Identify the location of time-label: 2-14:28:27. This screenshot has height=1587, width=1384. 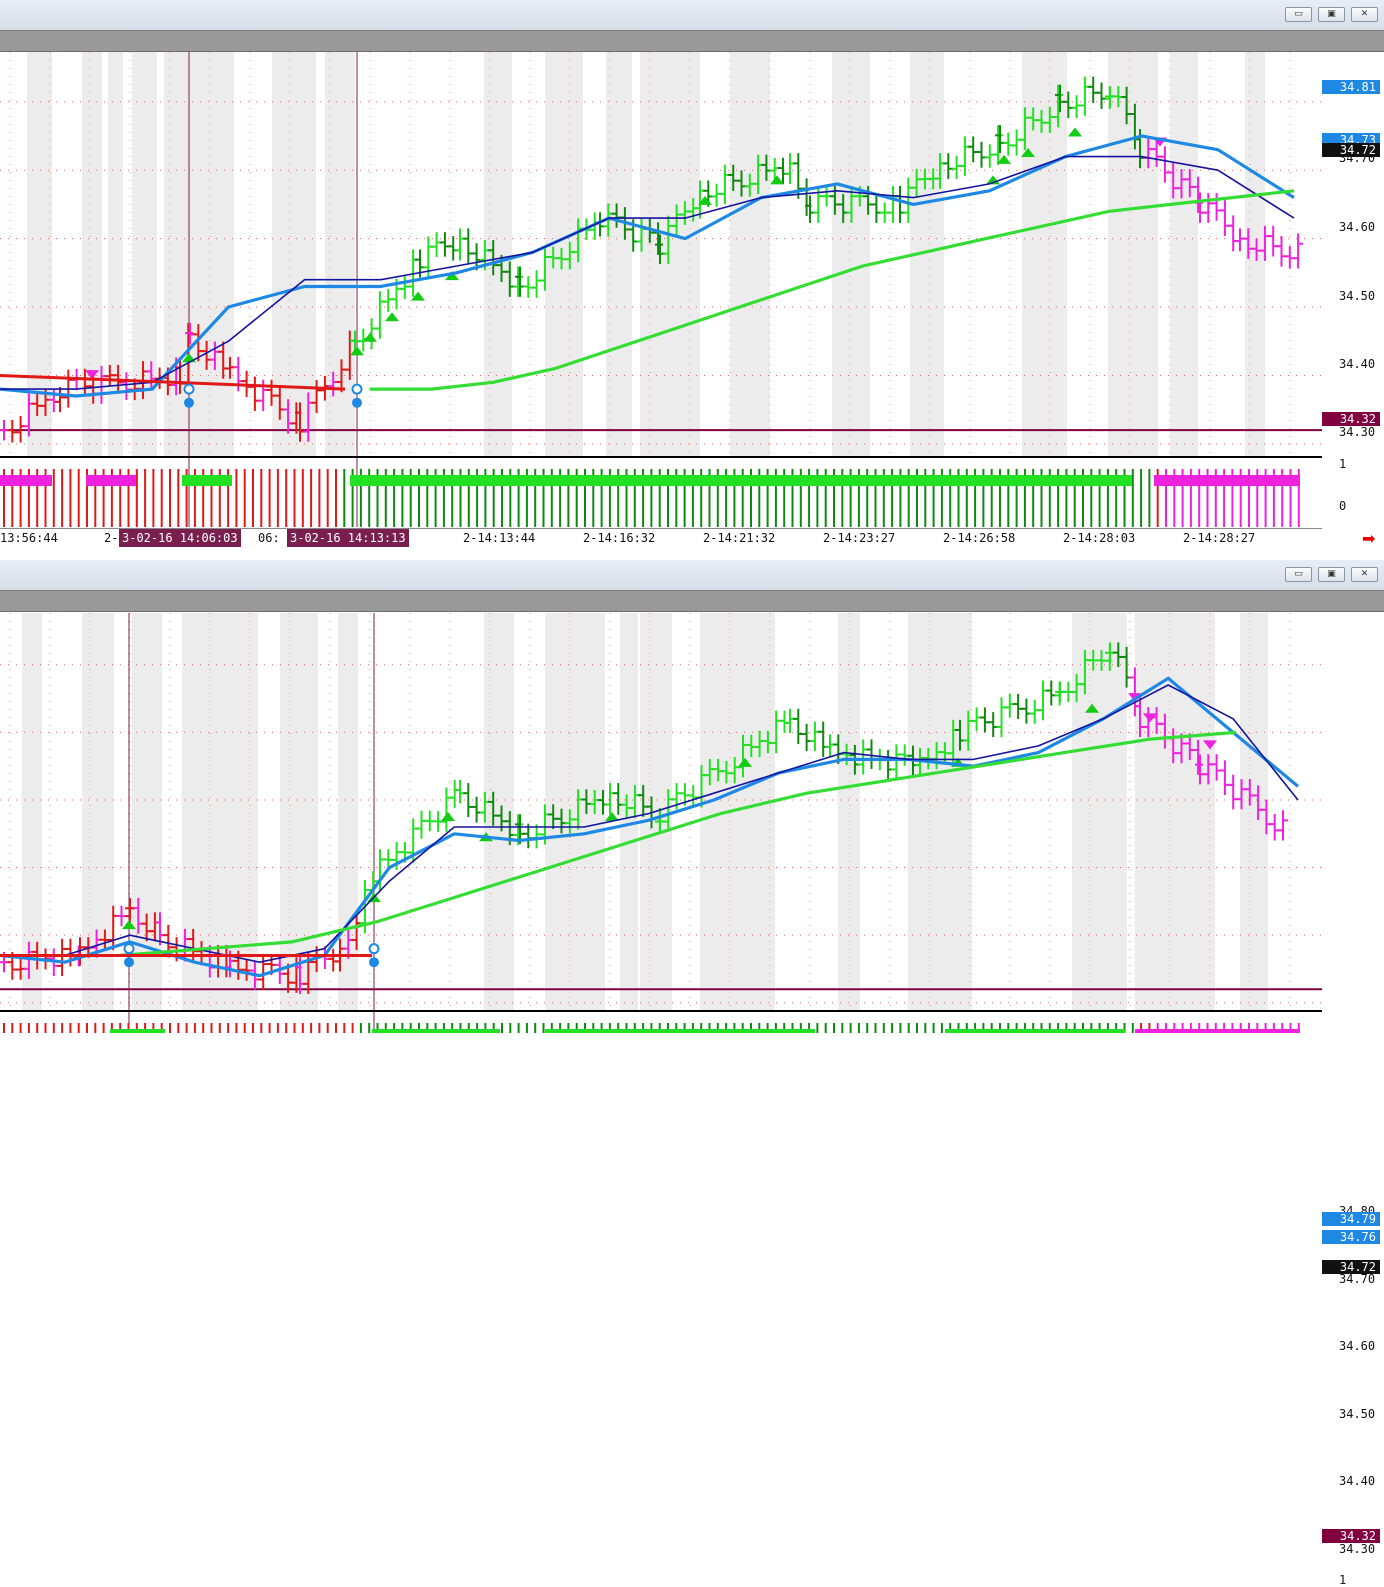
(1219, 538).